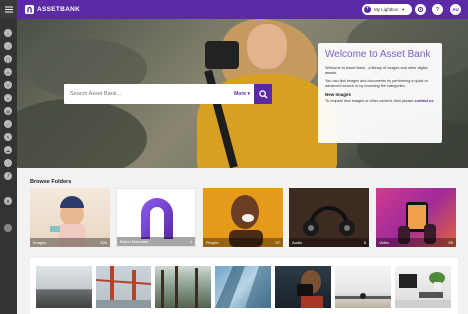 The width and height of the screenshot is (468, 314). I want to click on browse-folders-heading: Browse Folders, so click(51, 182).